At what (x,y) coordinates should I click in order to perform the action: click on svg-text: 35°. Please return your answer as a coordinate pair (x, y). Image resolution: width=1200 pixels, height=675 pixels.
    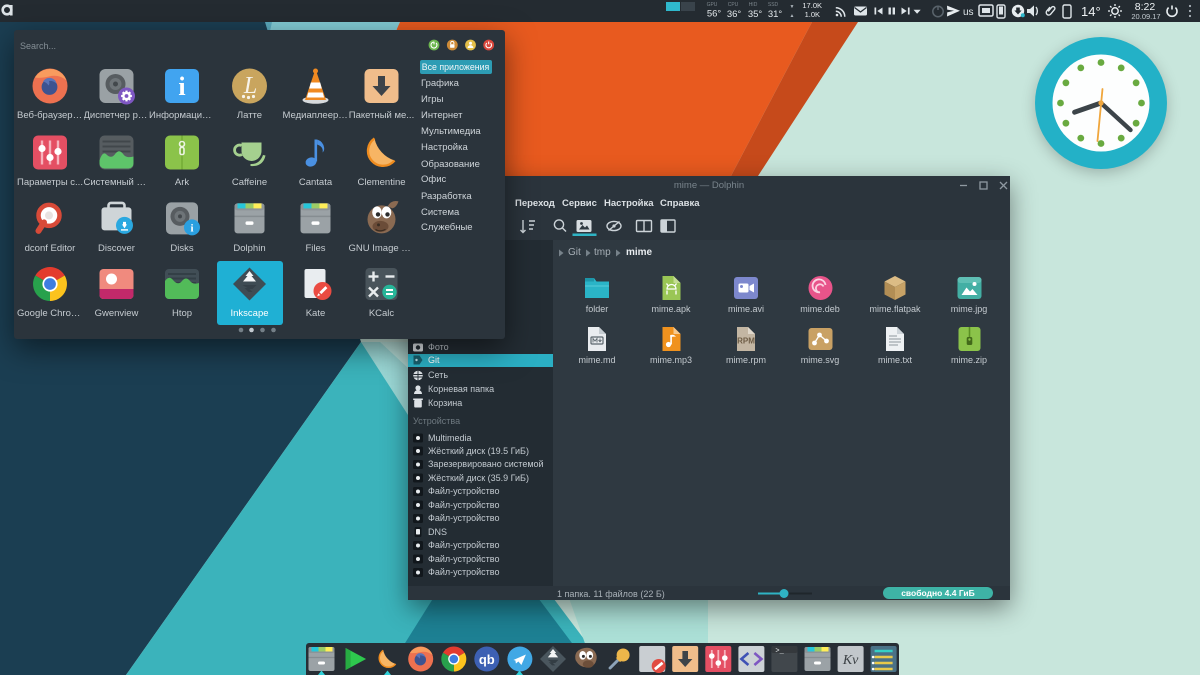
    Looking at the image, I should click on (755, 14).